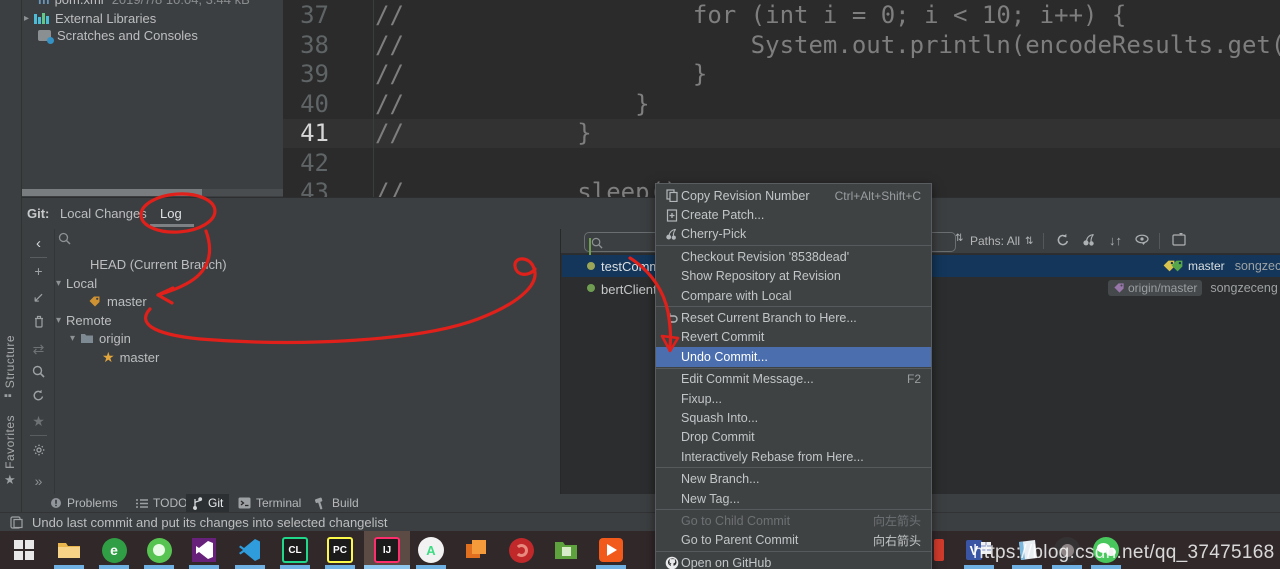 The image size is (1280, 569). Describe the element at coordinates (24, 550) in the screenshot. I see `start-button` at that location.